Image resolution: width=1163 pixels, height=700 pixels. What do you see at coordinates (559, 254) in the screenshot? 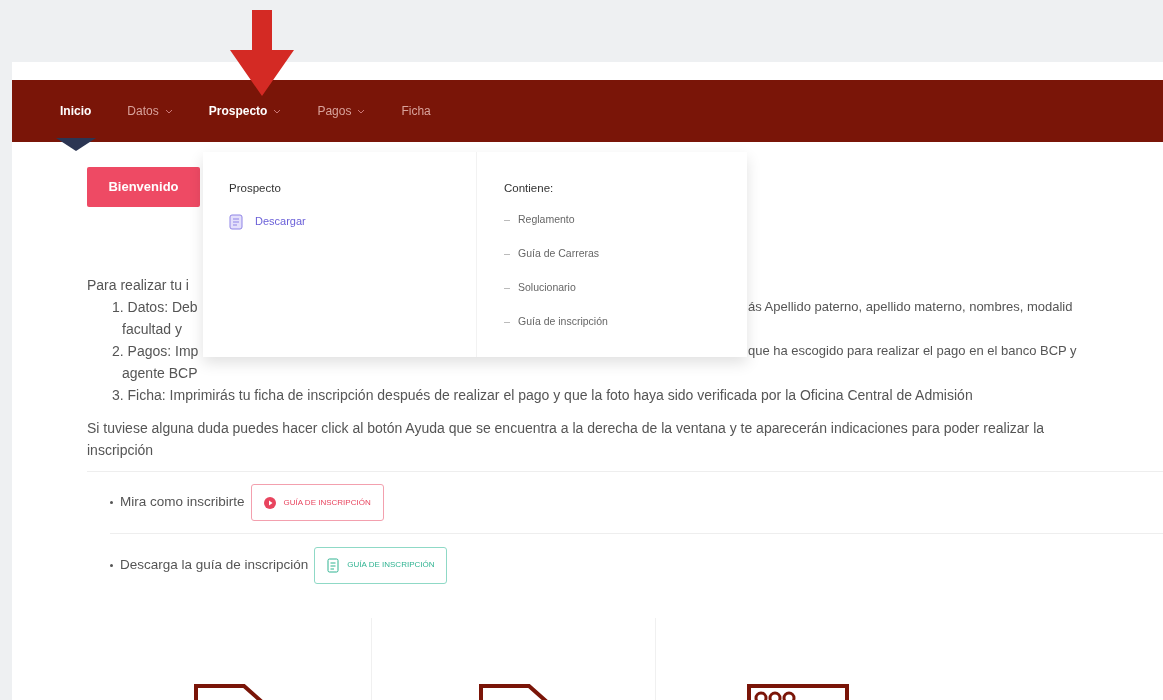
I see `contents-item: Guía de Carreras` at bounding box center [559, 254].